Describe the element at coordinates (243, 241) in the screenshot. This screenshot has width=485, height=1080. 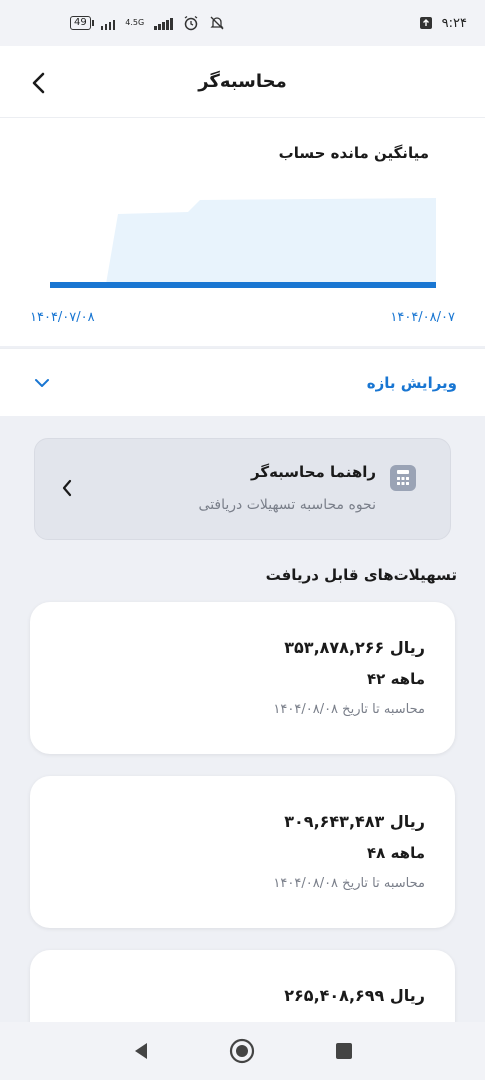
I see `chart-area` at that location.